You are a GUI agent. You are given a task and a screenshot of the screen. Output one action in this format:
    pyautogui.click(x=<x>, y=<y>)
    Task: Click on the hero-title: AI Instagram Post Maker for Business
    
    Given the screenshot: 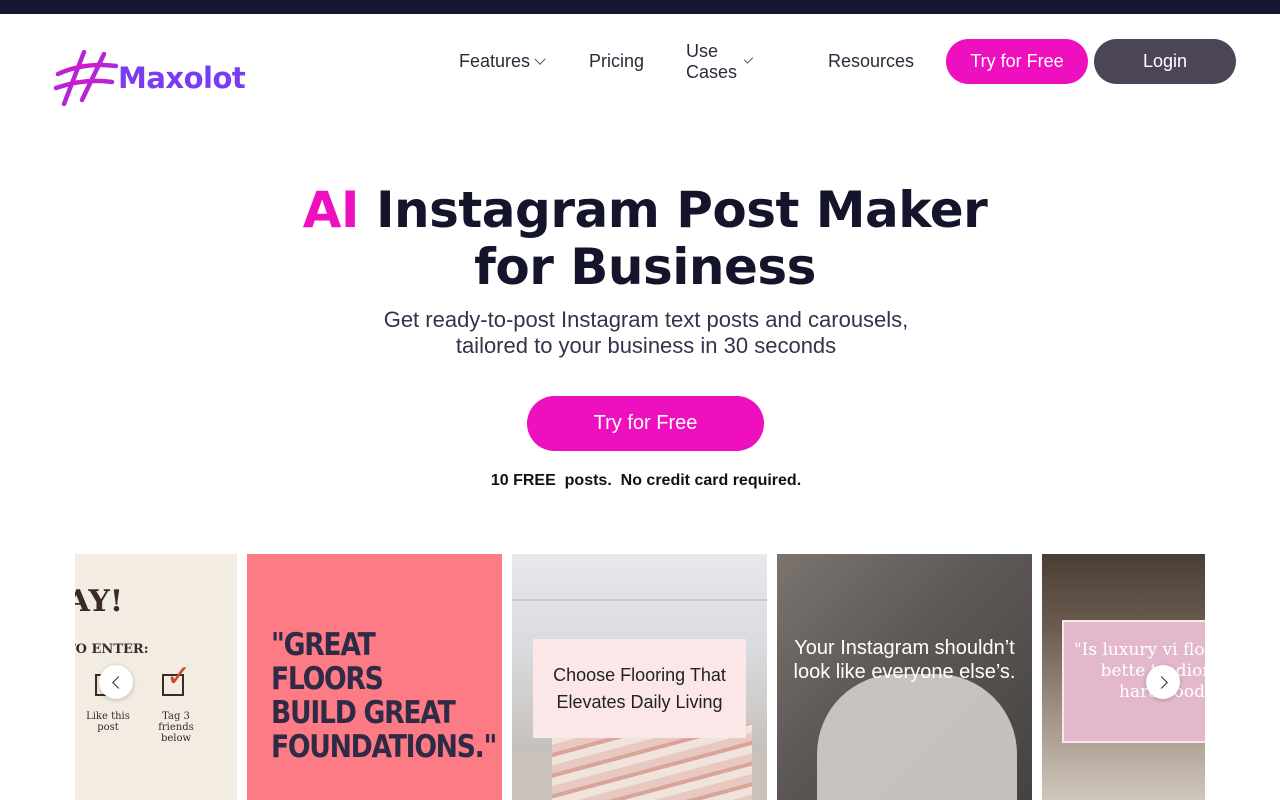 What is the action you would take?
    pyautogui.click(x=640, y=239)
    